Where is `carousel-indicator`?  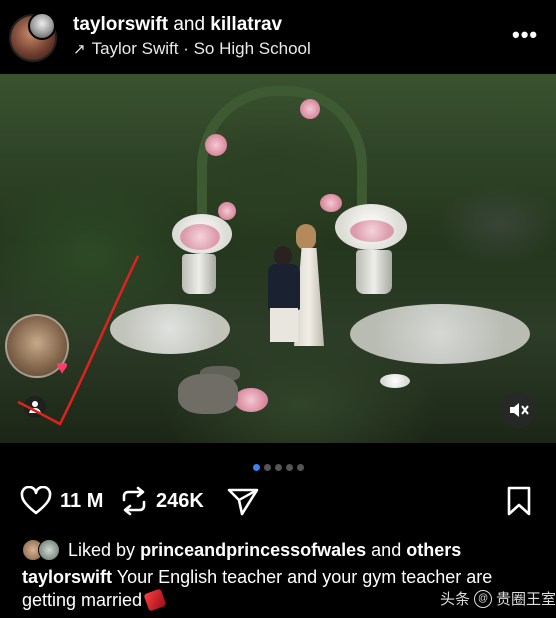 carousel-indicator is located at coordinates (278, 464).